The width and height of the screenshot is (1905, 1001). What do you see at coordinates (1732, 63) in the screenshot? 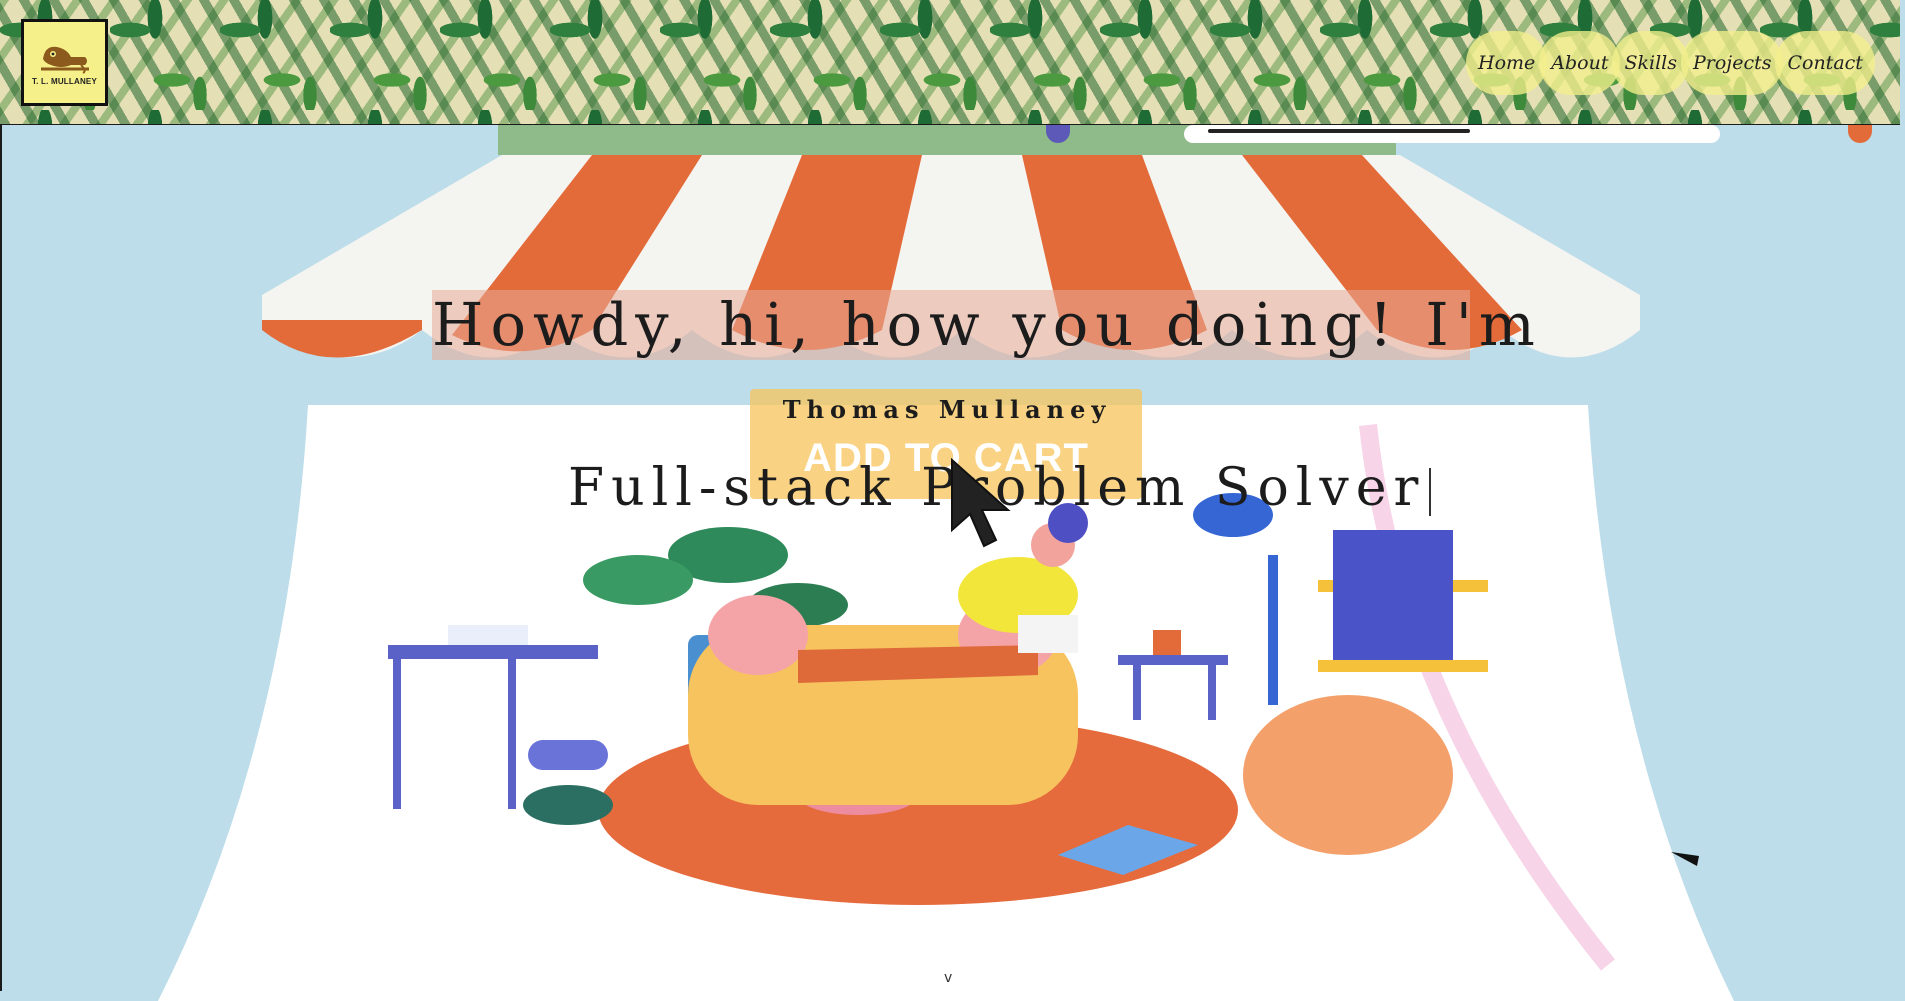
I see `nav-projects: Projects` at bounding box center [1732, 63].